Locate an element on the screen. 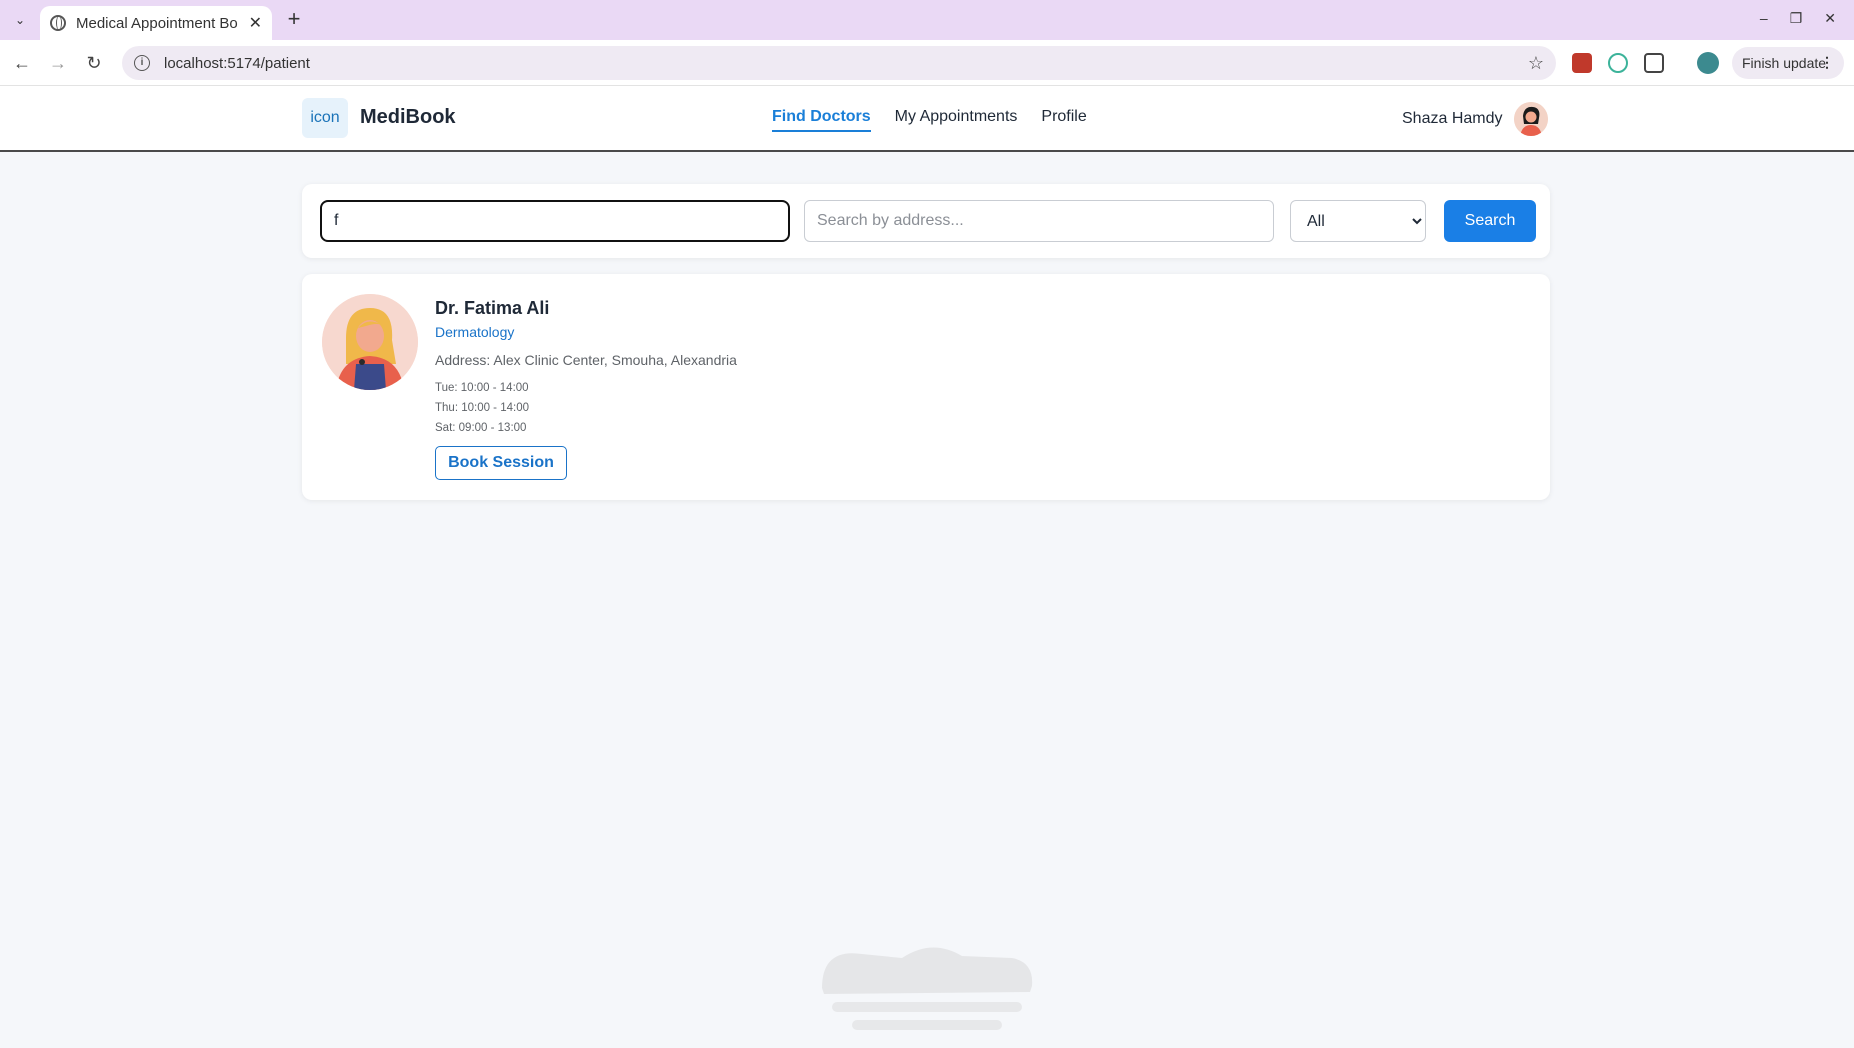 This screenshot has width=1854, height=1048. address-bar: i localhost:5174/patient ☆ is located at coordinates (839, 63).